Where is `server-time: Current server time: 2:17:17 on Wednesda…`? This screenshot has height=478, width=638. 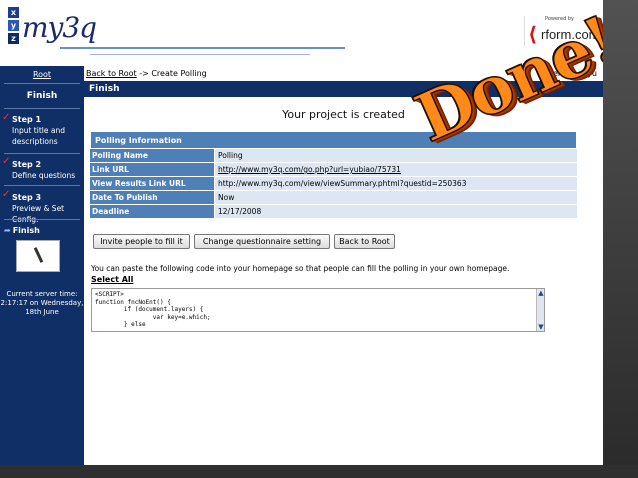
server-time: Current server time: 2:17:17 on Wednesda… is located at coordinates (42, 303).